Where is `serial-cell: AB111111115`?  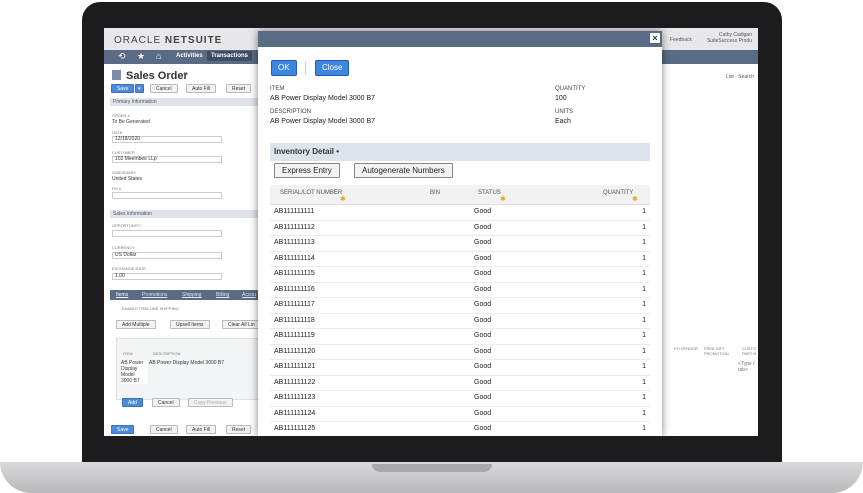 serial-cell: AB111111115 is located at coordinates (294, 273).